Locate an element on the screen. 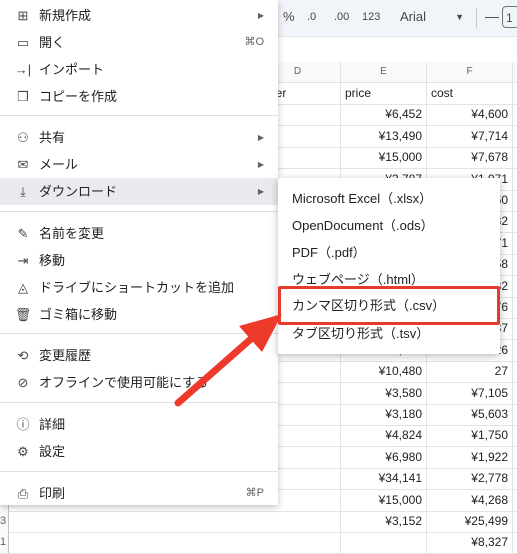 The image size is (517, 554). row-number: 3 is located at coordinates (4, 521).